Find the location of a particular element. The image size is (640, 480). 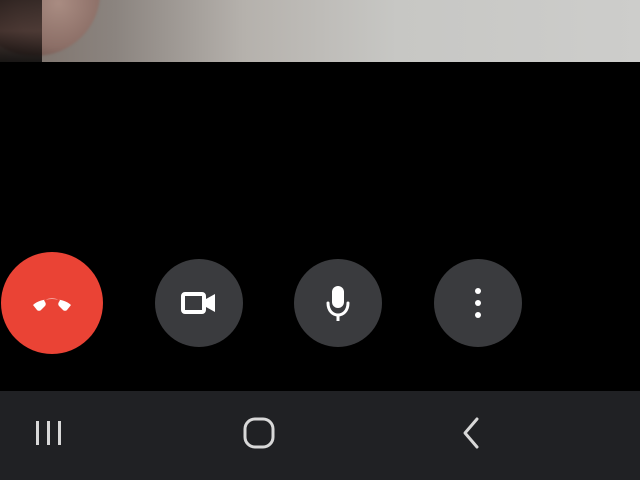

home-button is located at coordinates (259, 435).